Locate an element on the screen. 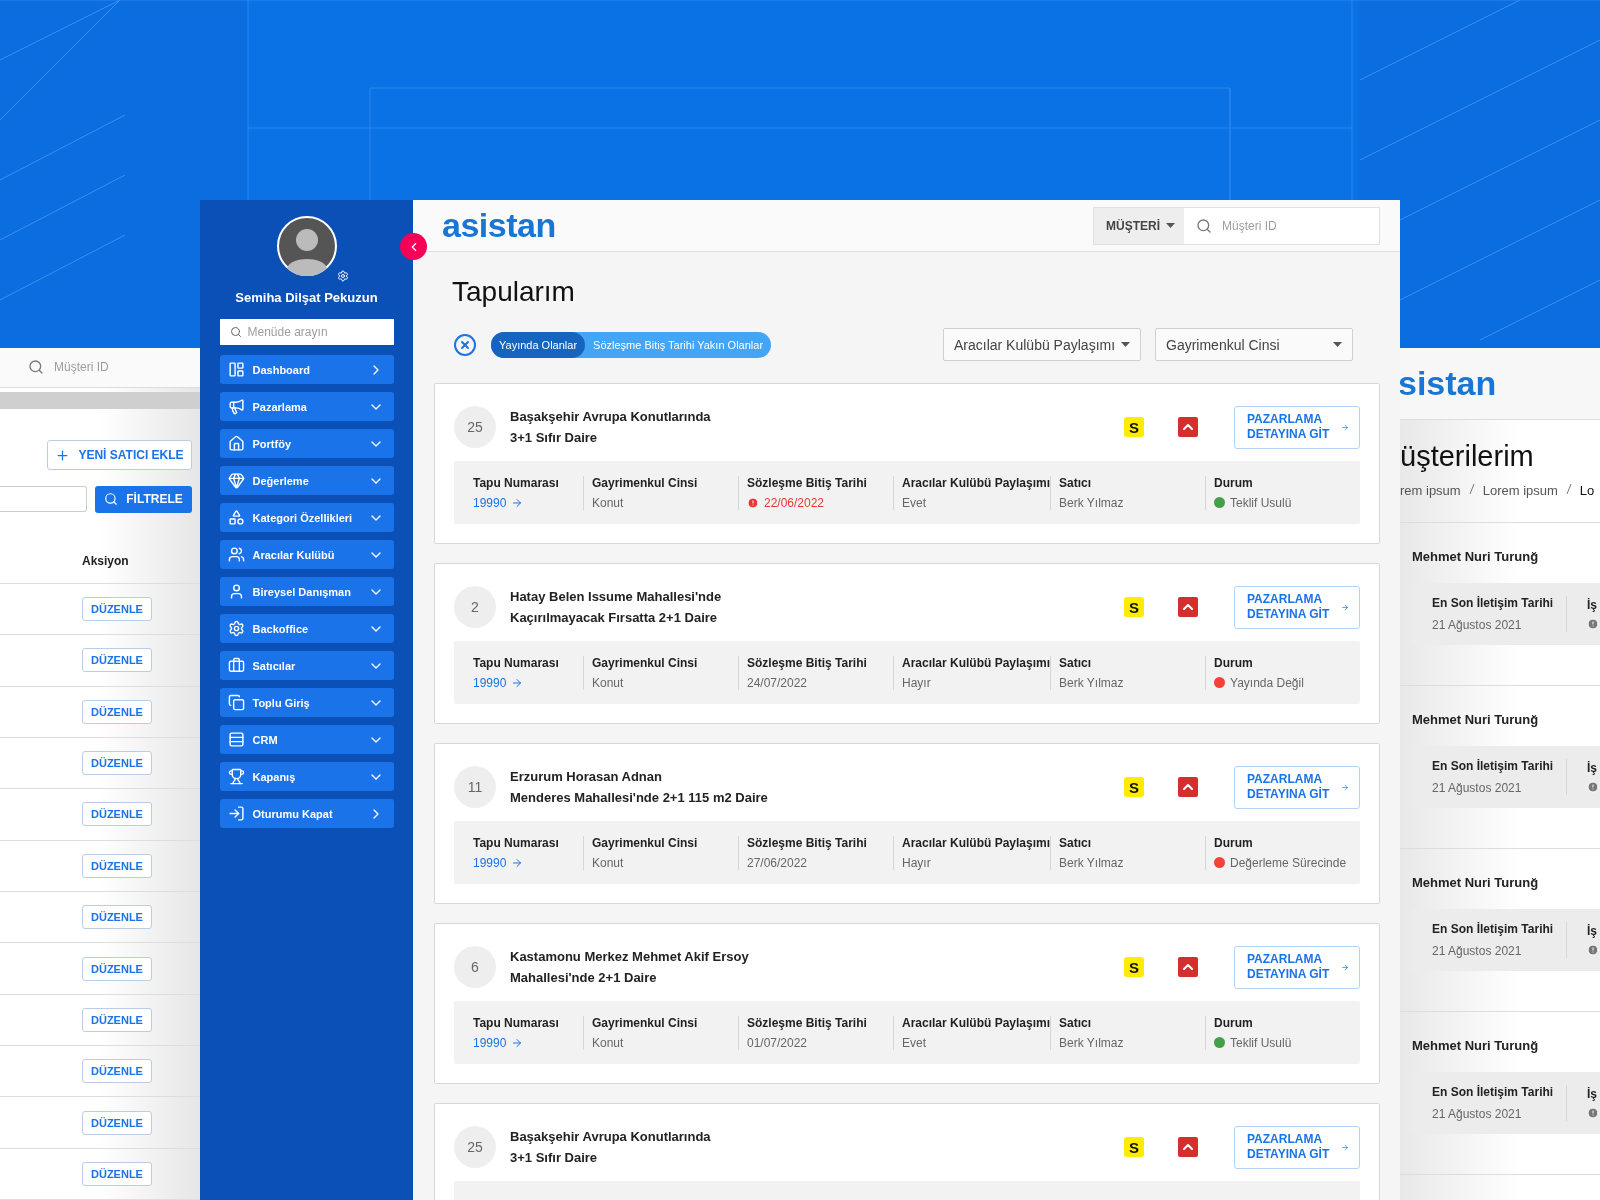  sidebar-item: Oturumu Kapat is located at coordinates (306, 813).